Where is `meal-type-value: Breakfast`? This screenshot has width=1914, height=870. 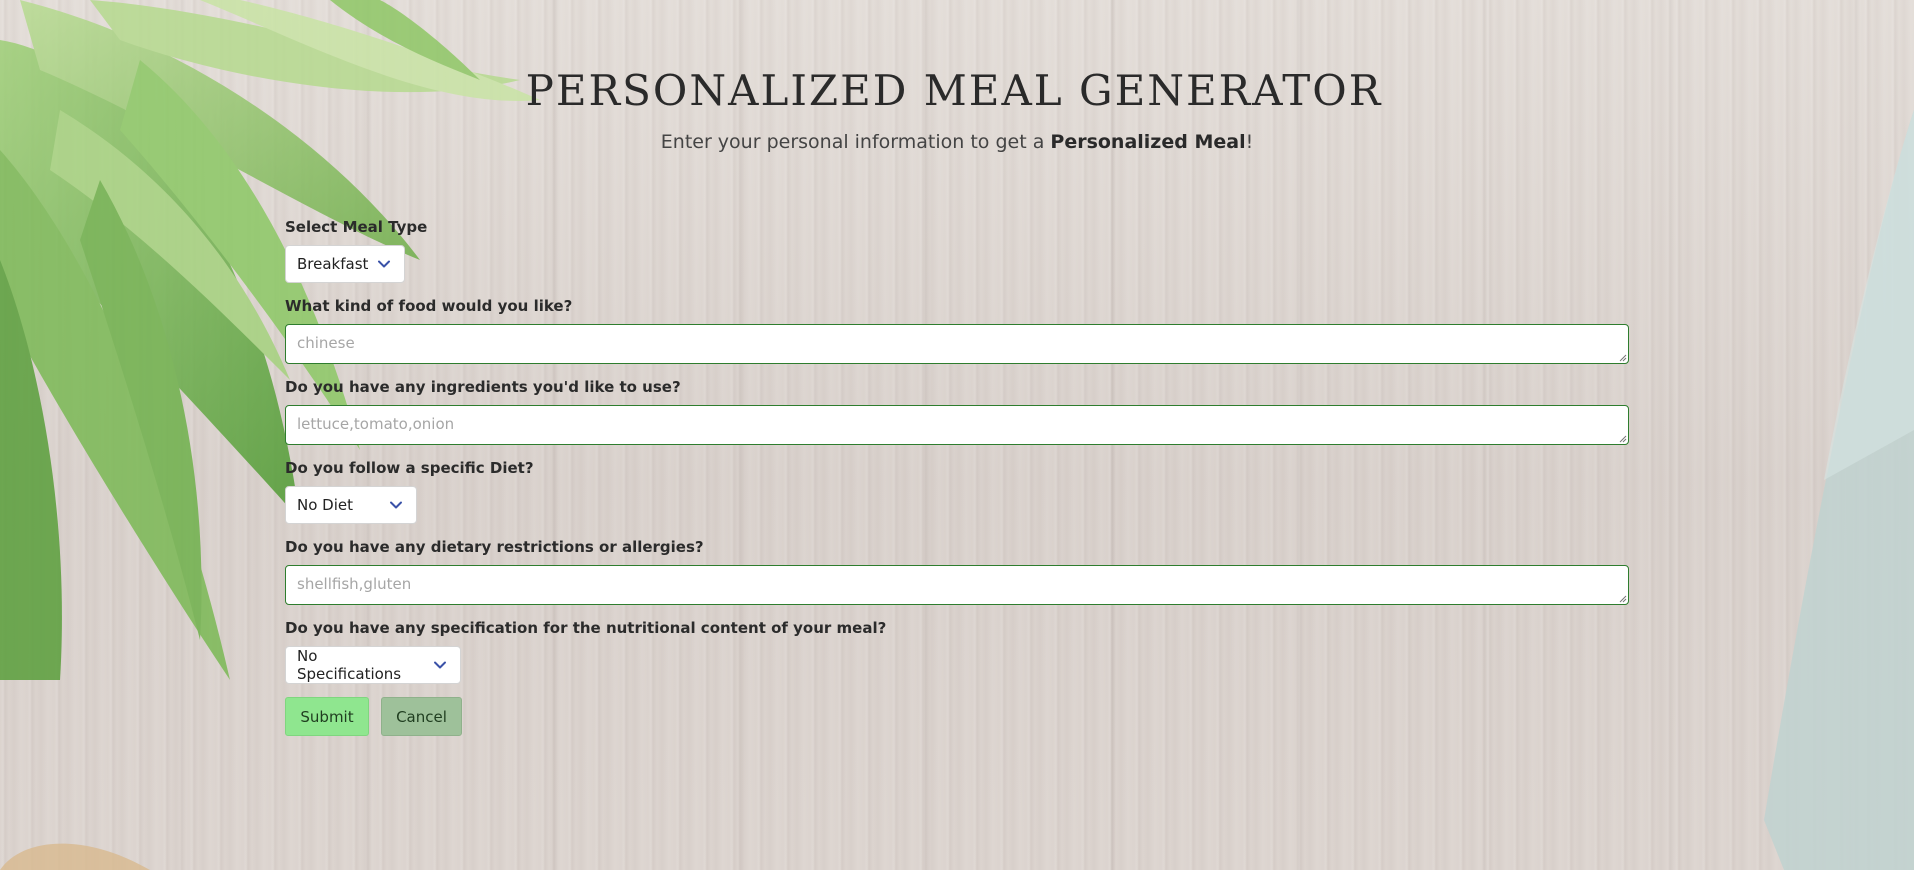
meal-type-value: Breakfast is located at coordinates (333, 264).